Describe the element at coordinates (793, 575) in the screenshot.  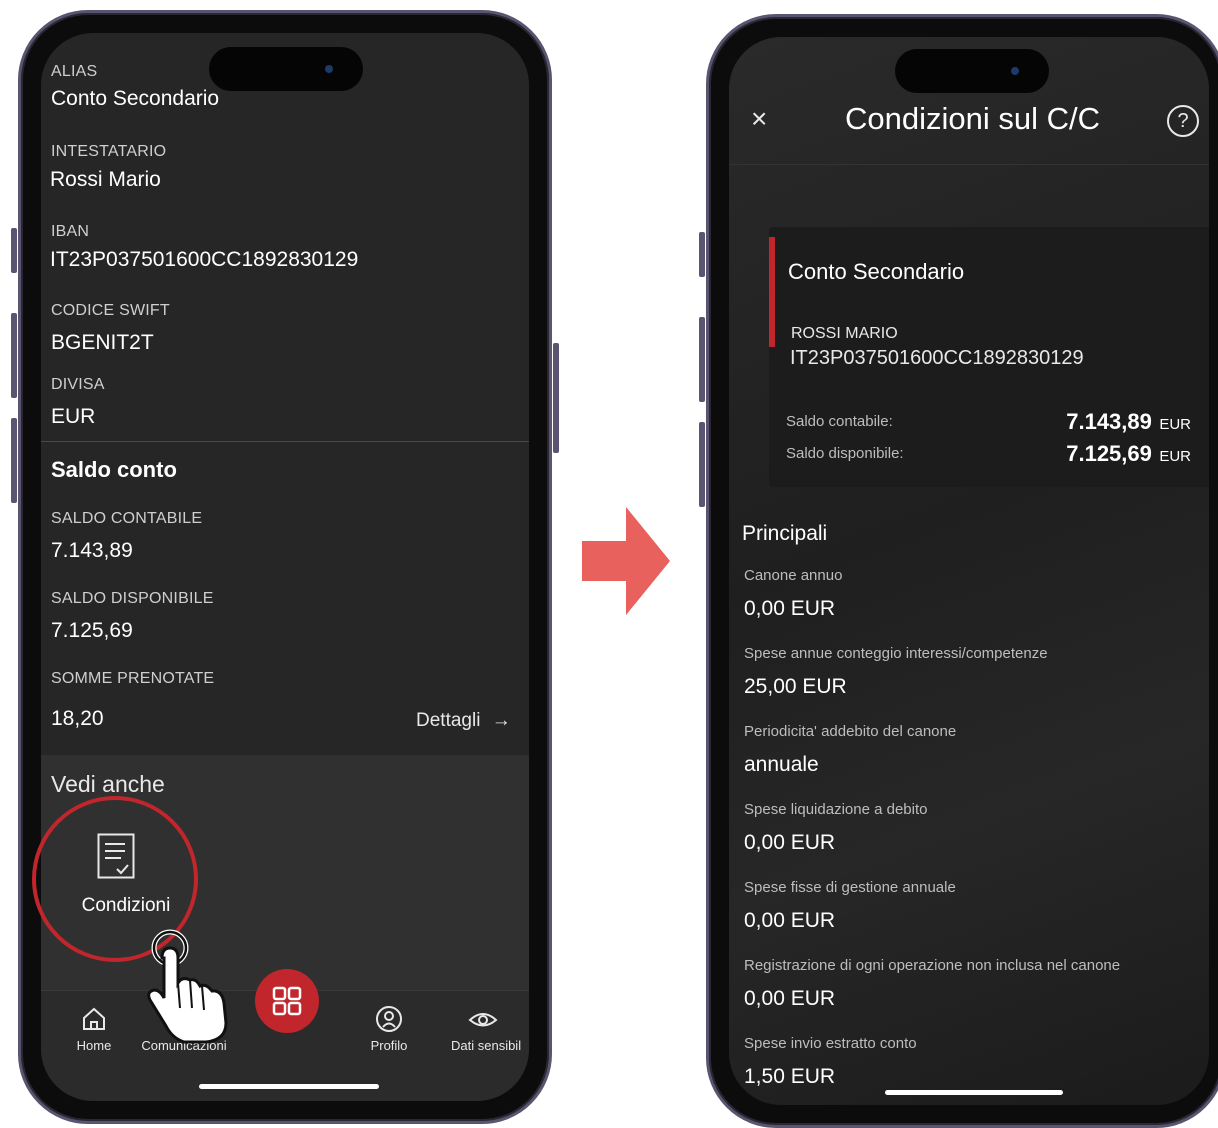
I see `condition-label: Canone annuo` at that location.